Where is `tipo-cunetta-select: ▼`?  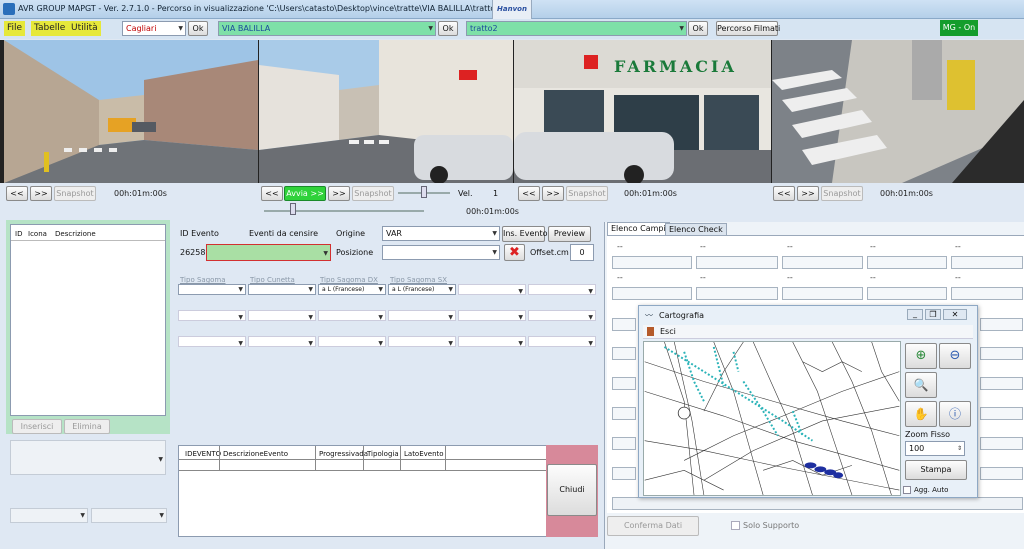 tipo-cunetta-select: ▼ is located at coordinates (282, 289).